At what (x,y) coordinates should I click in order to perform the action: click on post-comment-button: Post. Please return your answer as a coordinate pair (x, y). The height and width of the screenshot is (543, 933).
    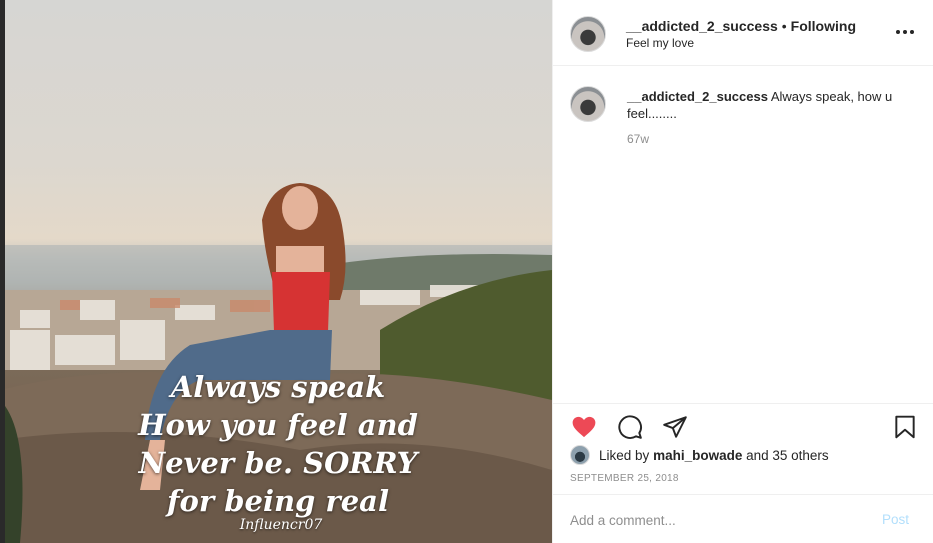
    Looking at the image, I should click on (895, 519).